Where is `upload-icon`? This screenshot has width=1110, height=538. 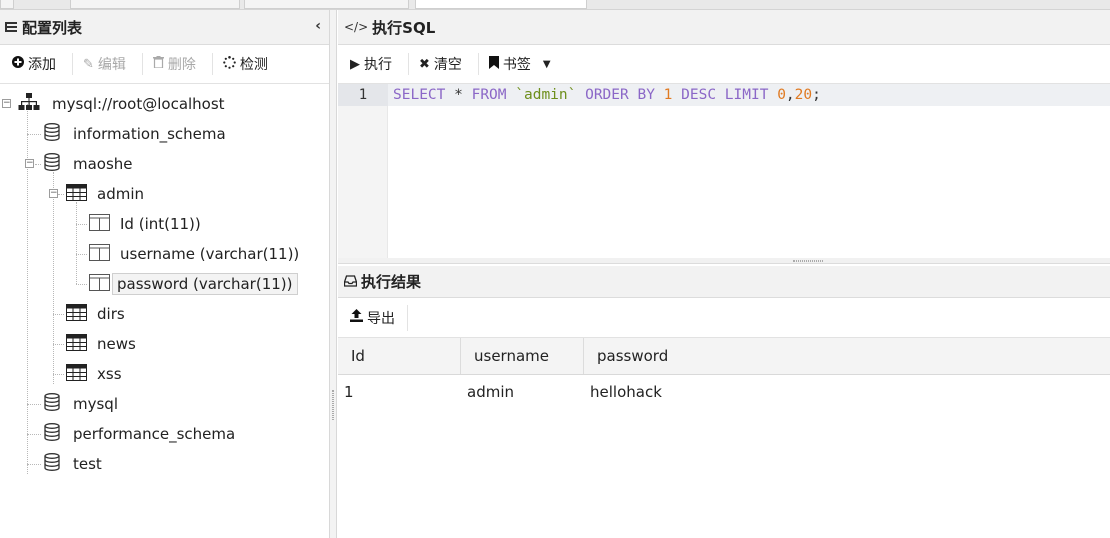 upload-icon is located at coordinates (356, 317).